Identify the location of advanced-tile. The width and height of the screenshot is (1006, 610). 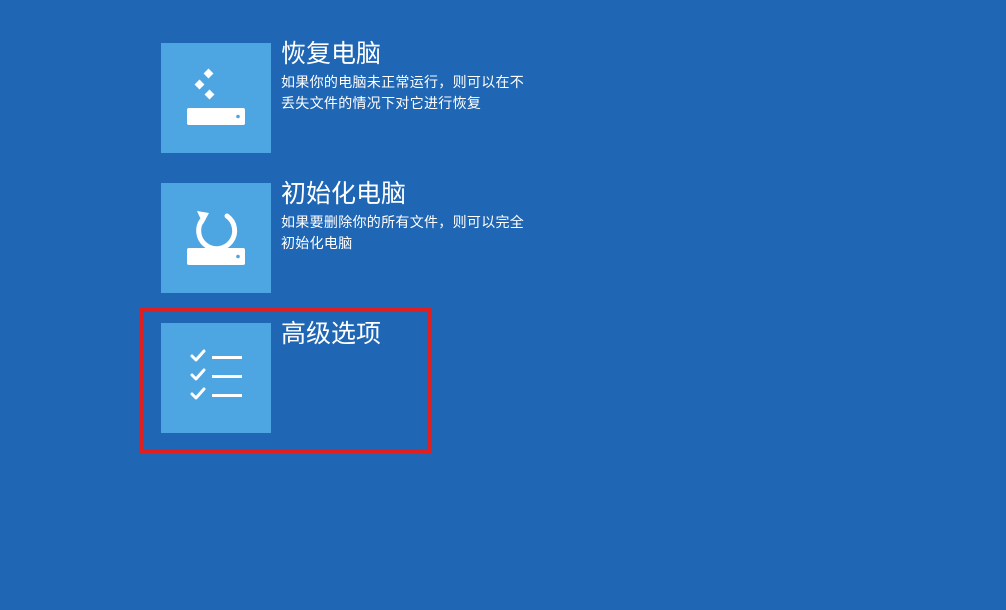
(216, 378).